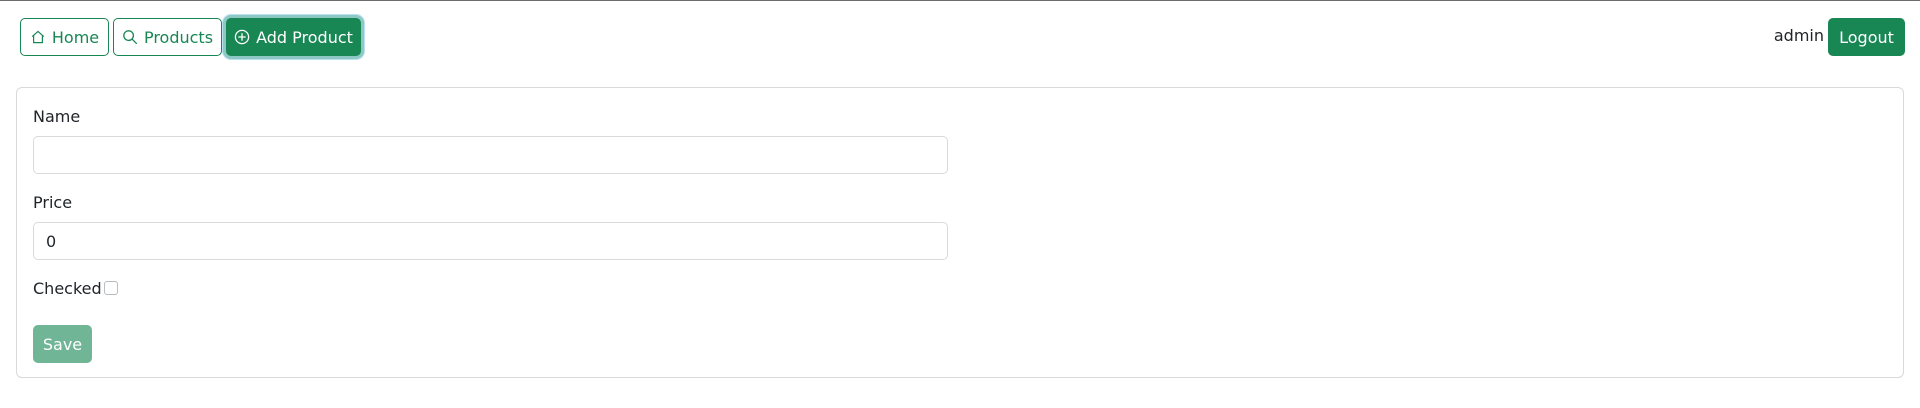  Describe the element at coordinates (242, 37) in the screenshot. I see `plus-circle-icon` at that location.